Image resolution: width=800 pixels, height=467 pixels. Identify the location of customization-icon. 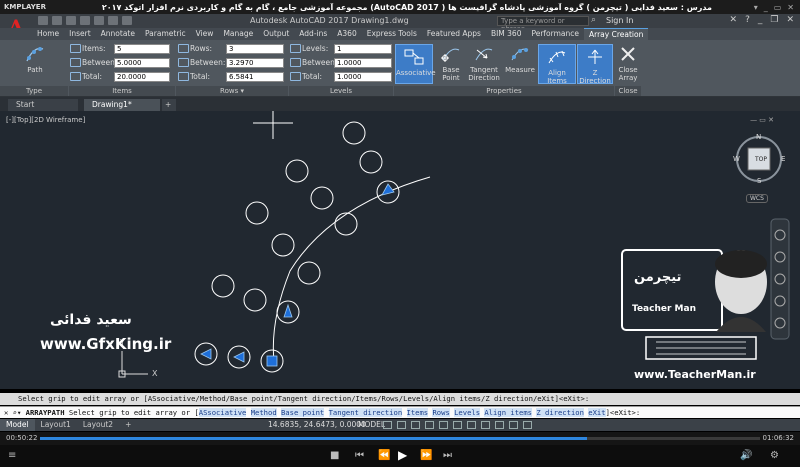
(527, 425).